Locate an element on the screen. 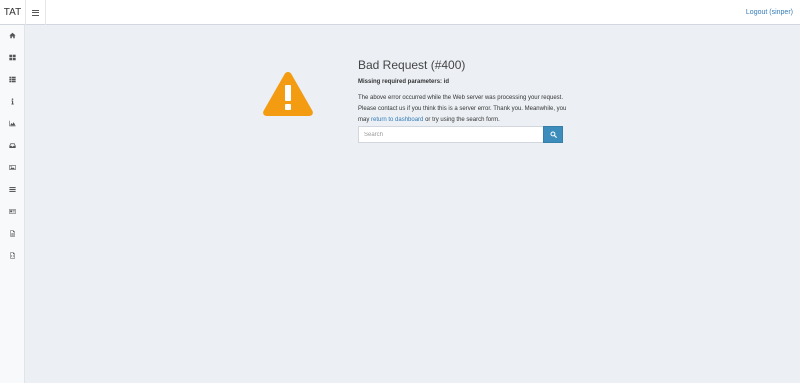  warning-icon is located at coordinates (288, 94).